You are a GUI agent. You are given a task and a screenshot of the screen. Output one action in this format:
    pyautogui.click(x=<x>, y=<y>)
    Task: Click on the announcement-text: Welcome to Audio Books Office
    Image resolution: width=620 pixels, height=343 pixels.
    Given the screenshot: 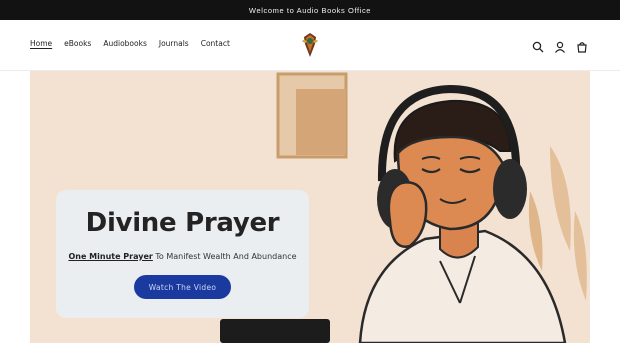 What is the action you would take?
    pyautogui.click(x=310, y=10)
    